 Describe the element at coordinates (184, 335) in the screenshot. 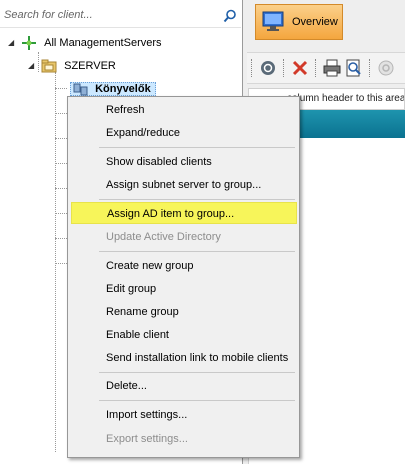

I see `menu-item-enable-client: Enable client` at that location.